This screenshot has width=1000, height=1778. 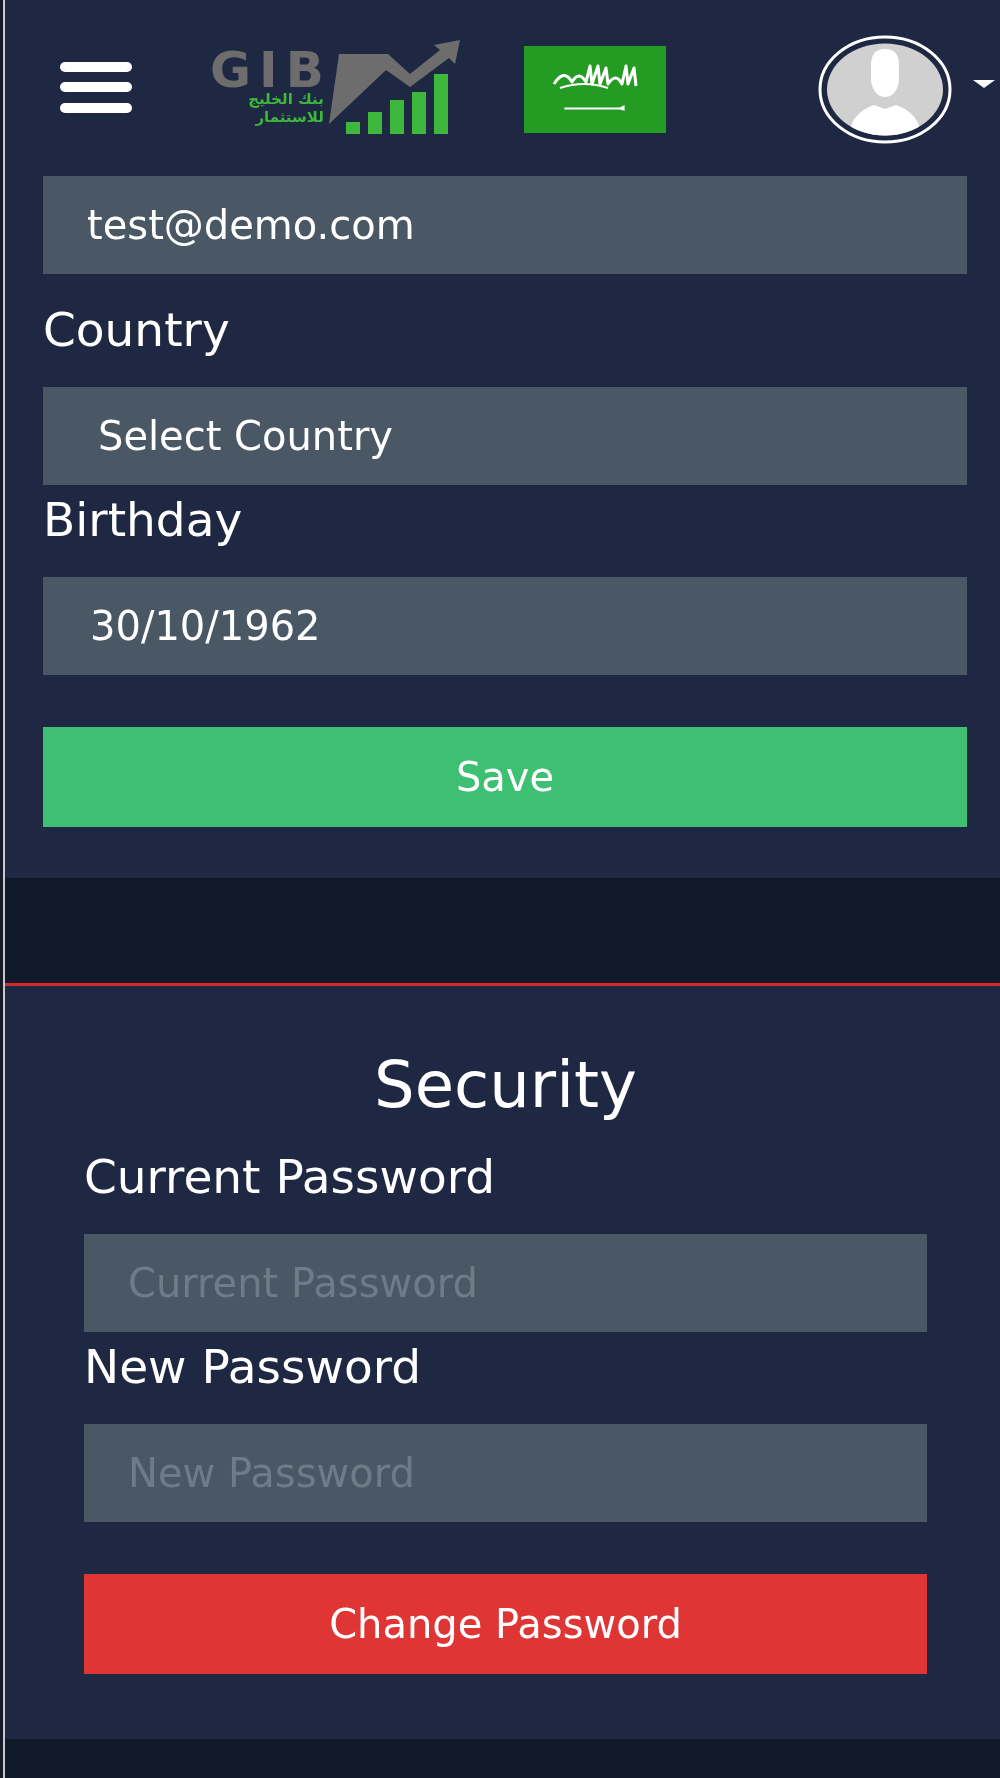 What do you see at coordinates (505, 626) in the screenshot?
I see `date-field: 30/10/1962` at bounding box center [505, 626].